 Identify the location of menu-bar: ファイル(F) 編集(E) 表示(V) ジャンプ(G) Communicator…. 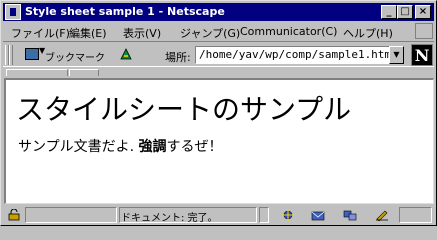
(218, 31).